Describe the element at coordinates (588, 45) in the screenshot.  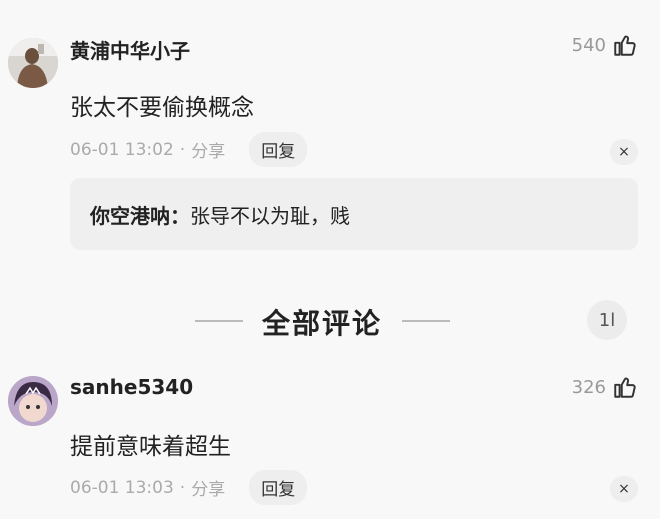
I see `like-count: 540` at that location.